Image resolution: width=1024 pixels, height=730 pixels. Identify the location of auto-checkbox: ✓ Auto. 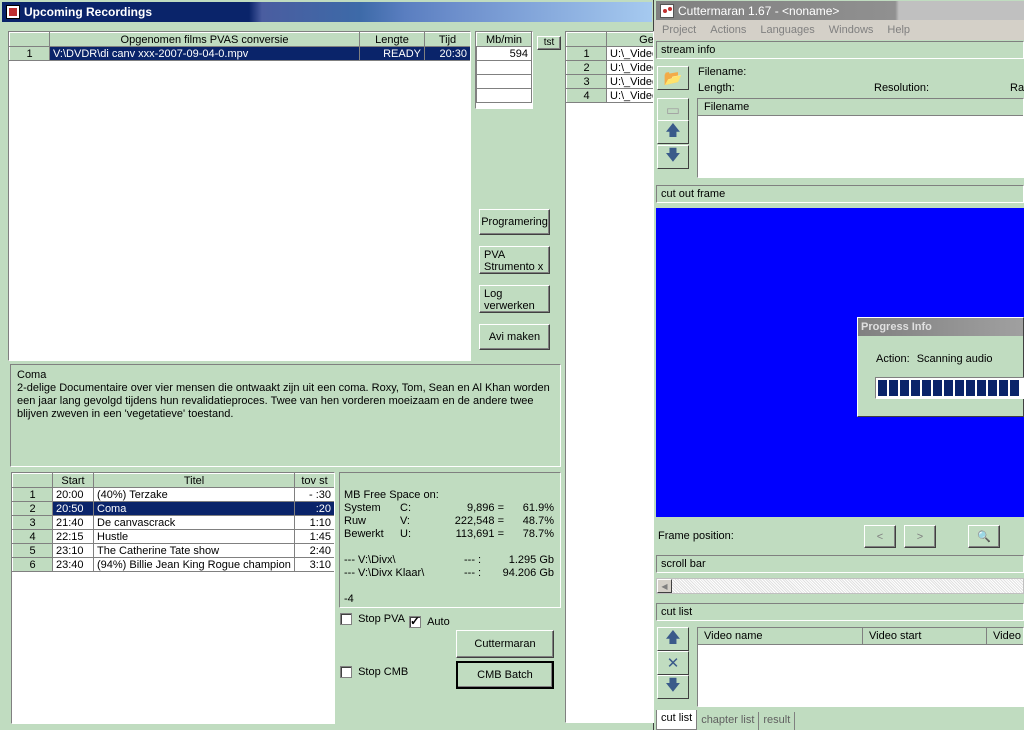
(429, 621).